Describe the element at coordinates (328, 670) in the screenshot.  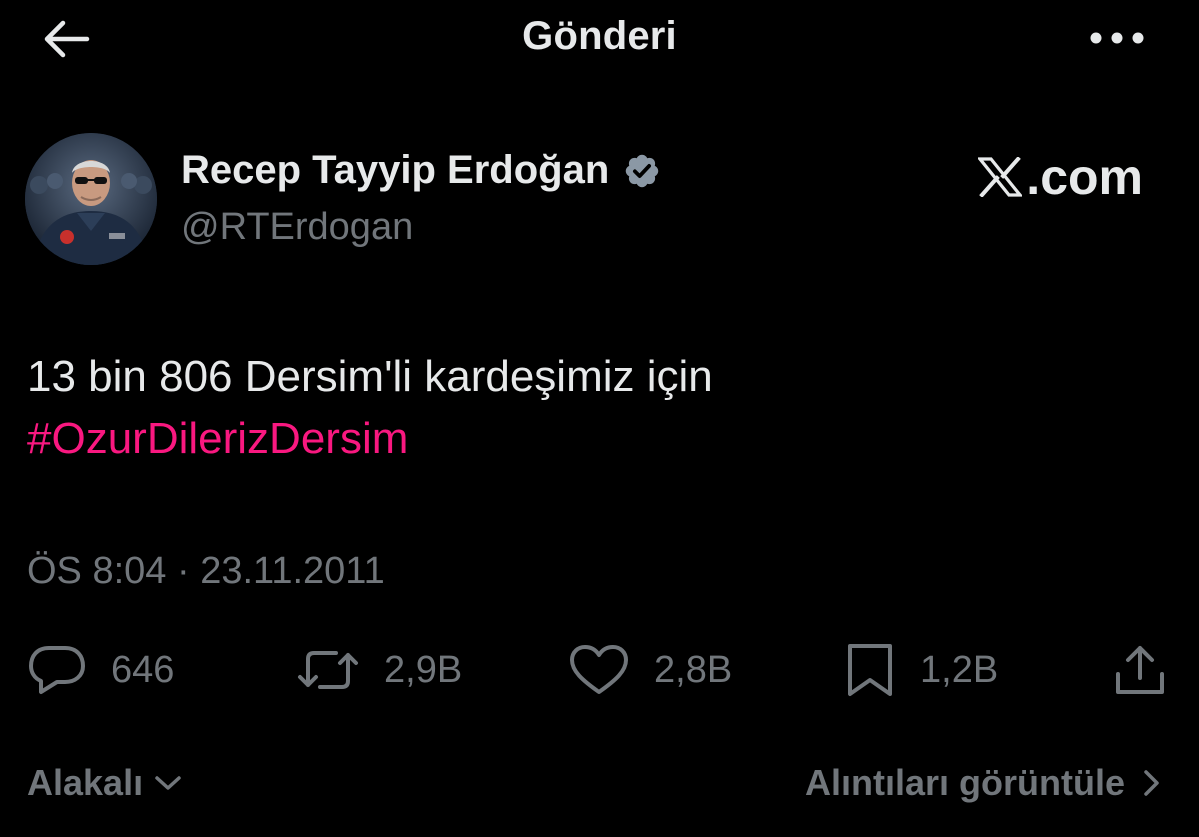
I see `retweet-icon` at that location.